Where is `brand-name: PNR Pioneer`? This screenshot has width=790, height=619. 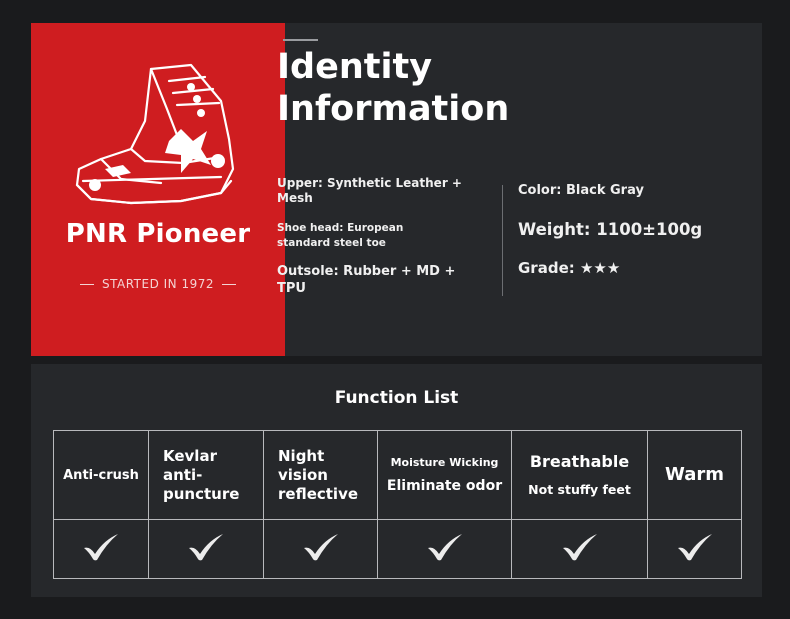
brand-name: PNR Pioneer is located at coordinates (158, 234).